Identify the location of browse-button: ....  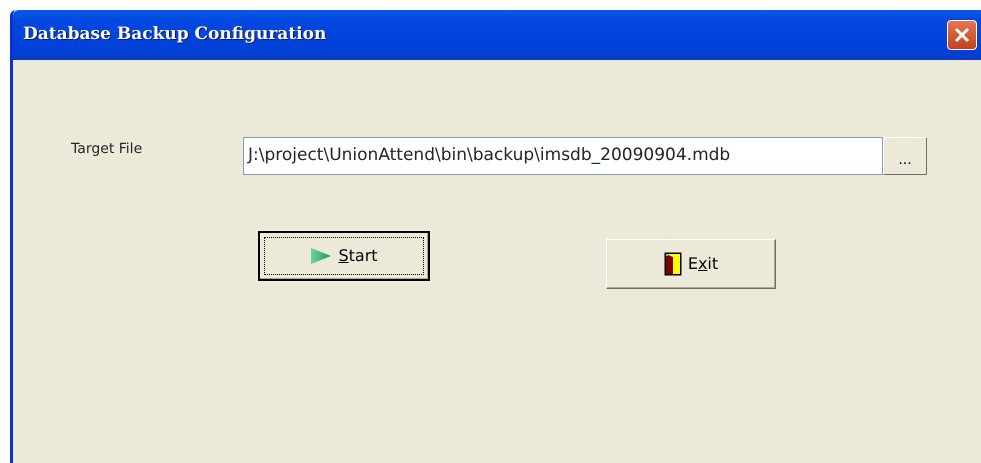
(905, 156).